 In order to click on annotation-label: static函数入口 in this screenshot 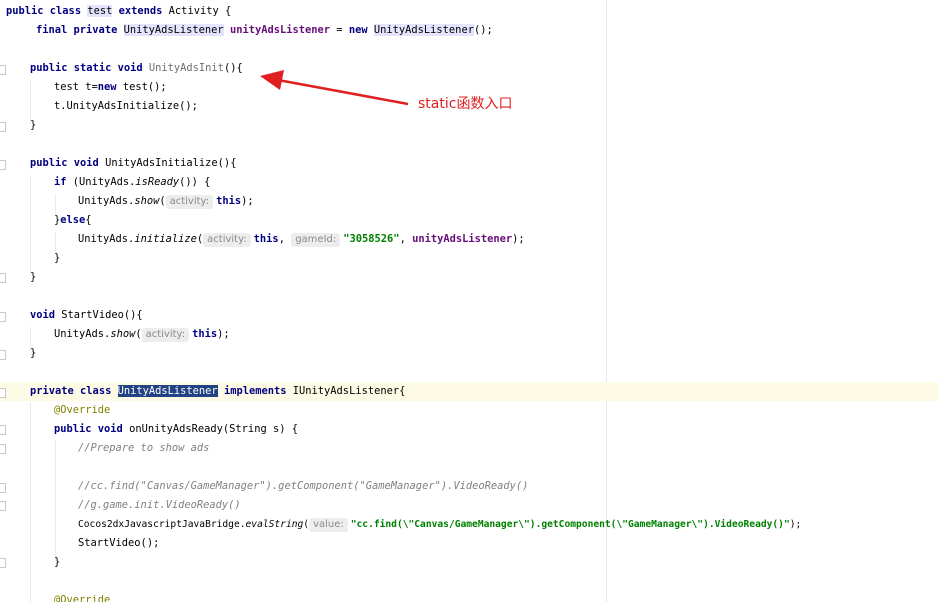, I will do `click(465, 104)`.